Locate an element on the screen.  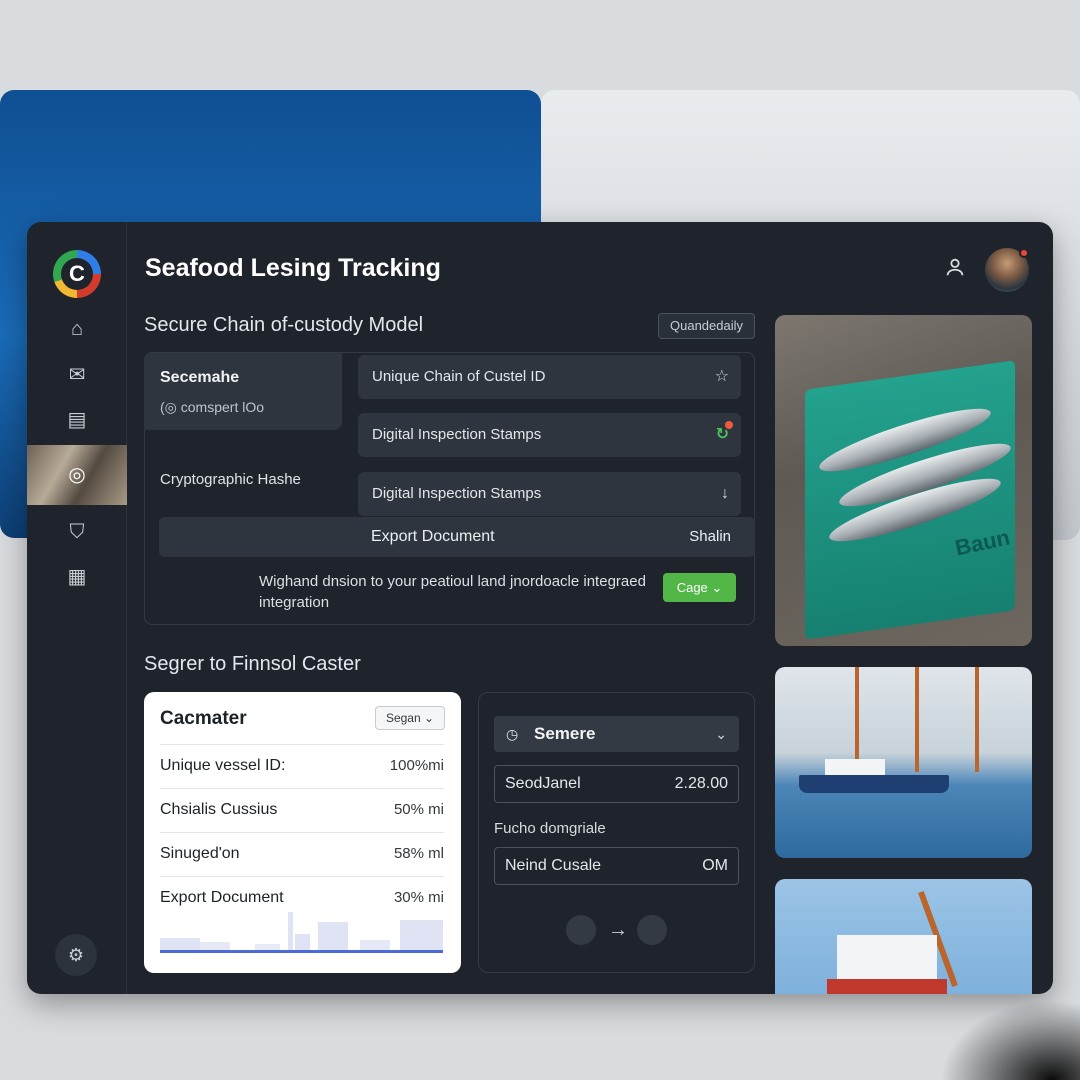
feature-inspection-stamps-download: Digital Inspection Stamps ↓ is located at coordinates (549, 494).